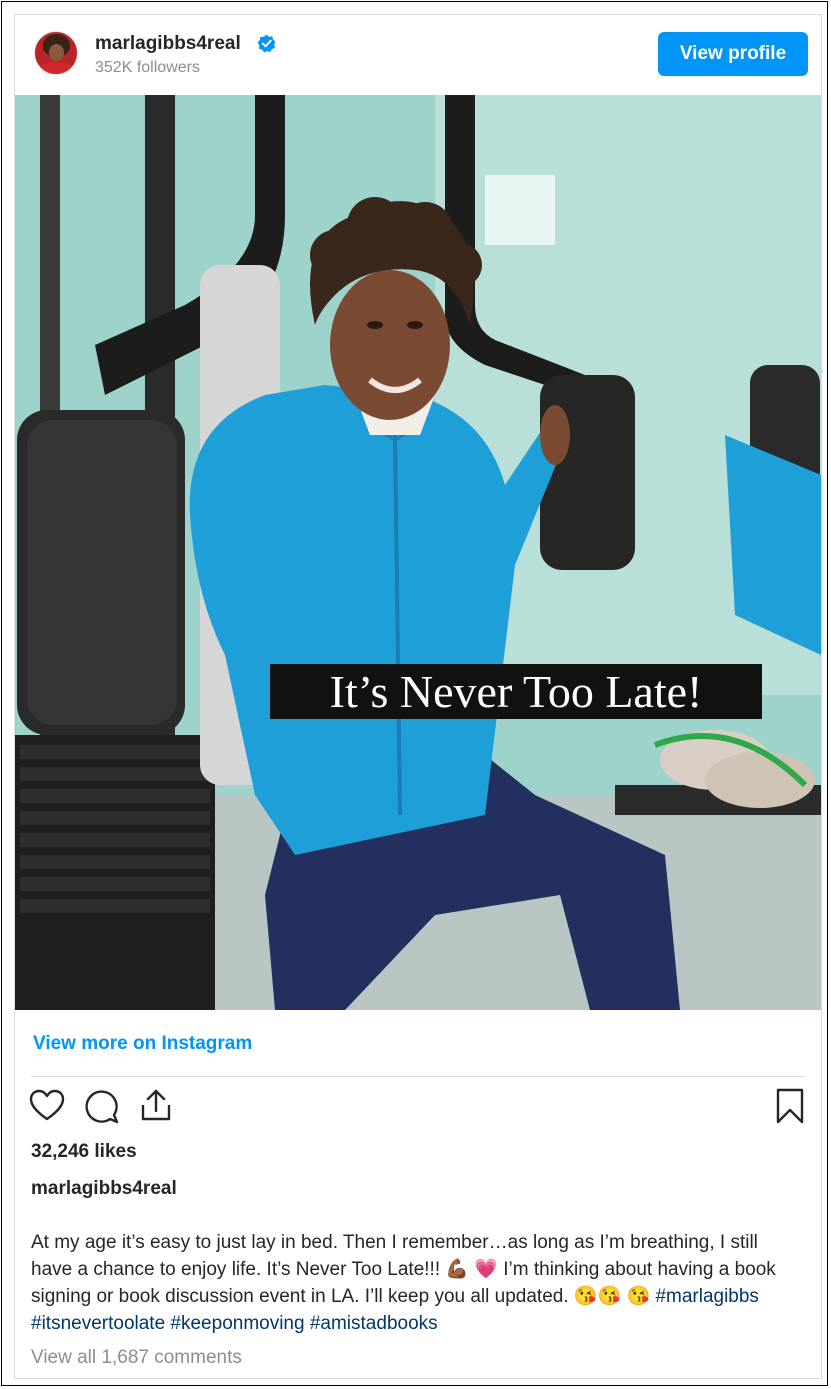  I want to click on view-profile-button: View profile, so click(733, 54).